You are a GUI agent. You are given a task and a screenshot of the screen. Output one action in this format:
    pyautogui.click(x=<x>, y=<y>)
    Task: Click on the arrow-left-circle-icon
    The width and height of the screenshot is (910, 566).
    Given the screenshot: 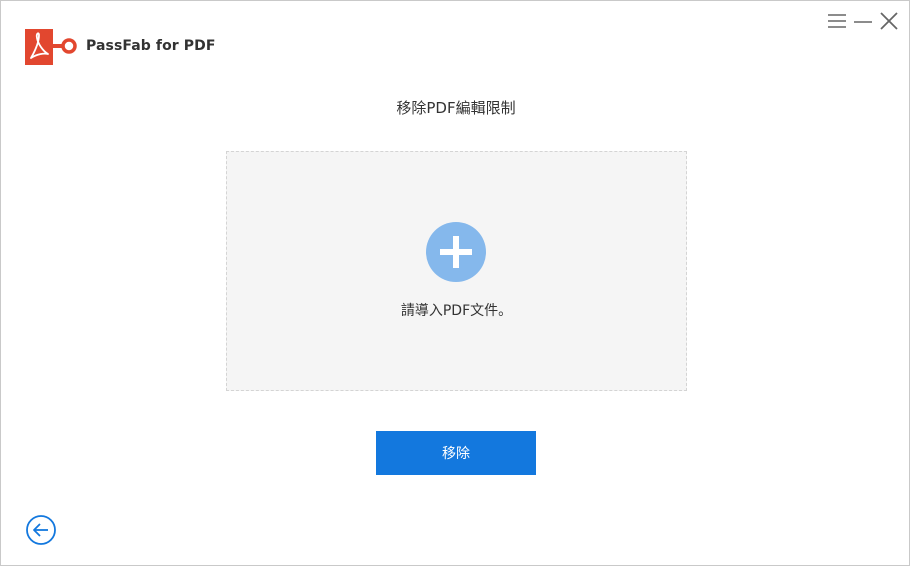 What is the action you would take?
    pyautogui.click(x=41, y=530)
    